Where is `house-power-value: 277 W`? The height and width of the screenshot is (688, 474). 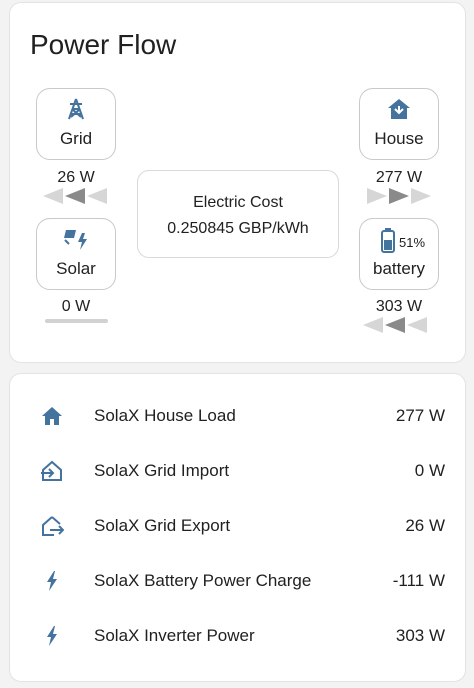 house-power-value: 277 W is located at coordinates (399, 177).